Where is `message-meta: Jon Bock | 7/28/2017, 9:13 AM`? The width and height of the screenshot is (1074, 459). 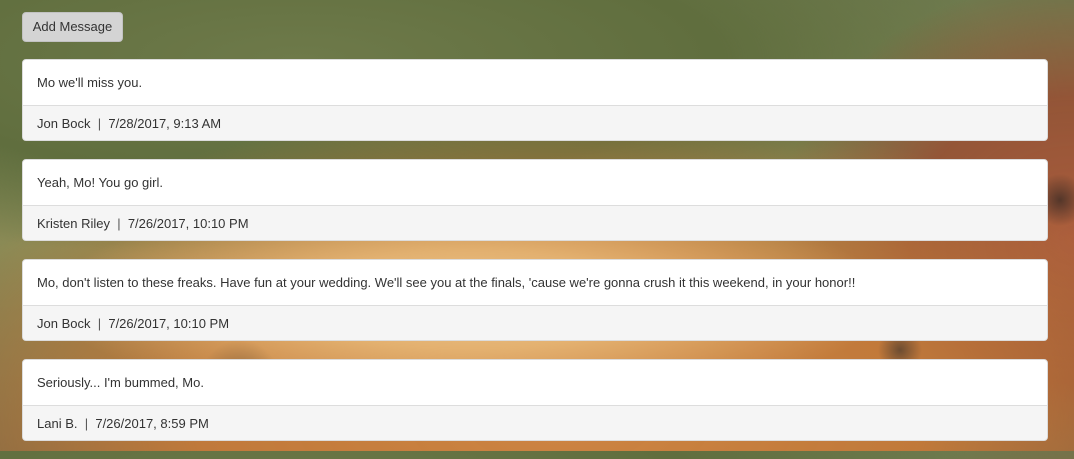 message-meta: Jon Bock | 7/28/2017, 9:13 AM is located at coordinates (535, 122).